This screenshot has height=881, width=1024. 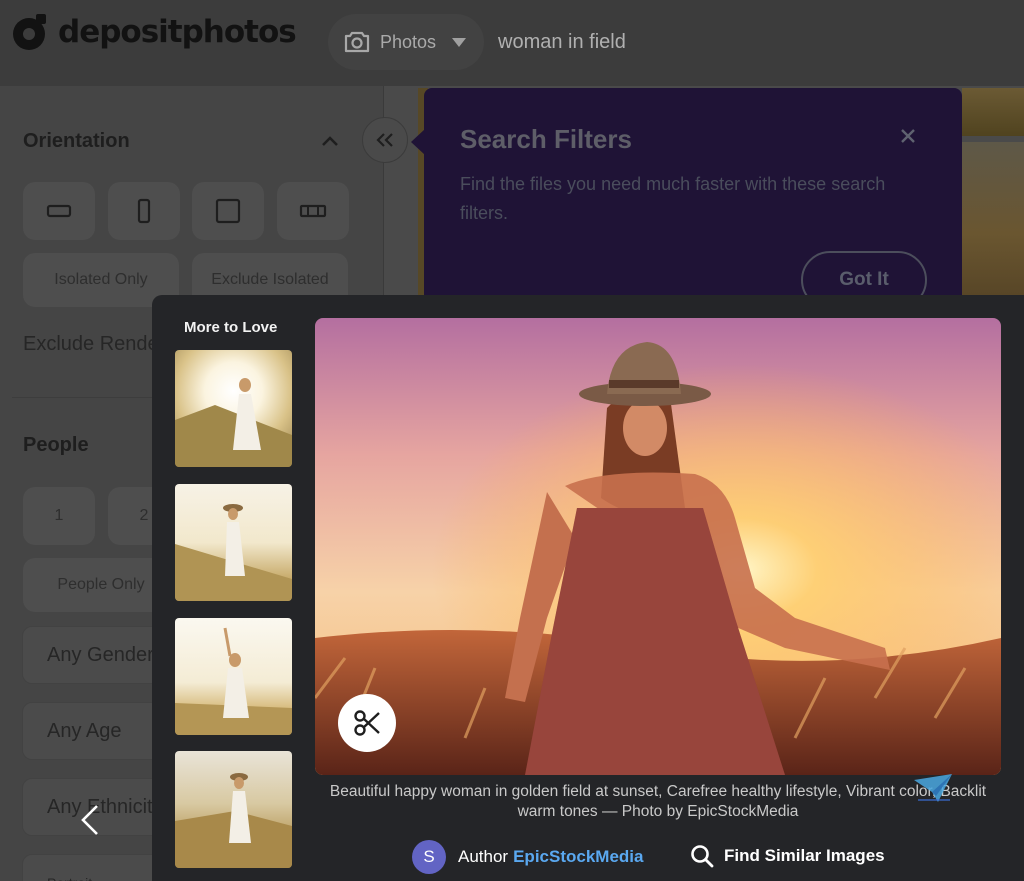 What do you see at coordinates (231, 327) in the screenshot?
I see `more-to-love-title: More to Love` at bounding box center [231, 327].